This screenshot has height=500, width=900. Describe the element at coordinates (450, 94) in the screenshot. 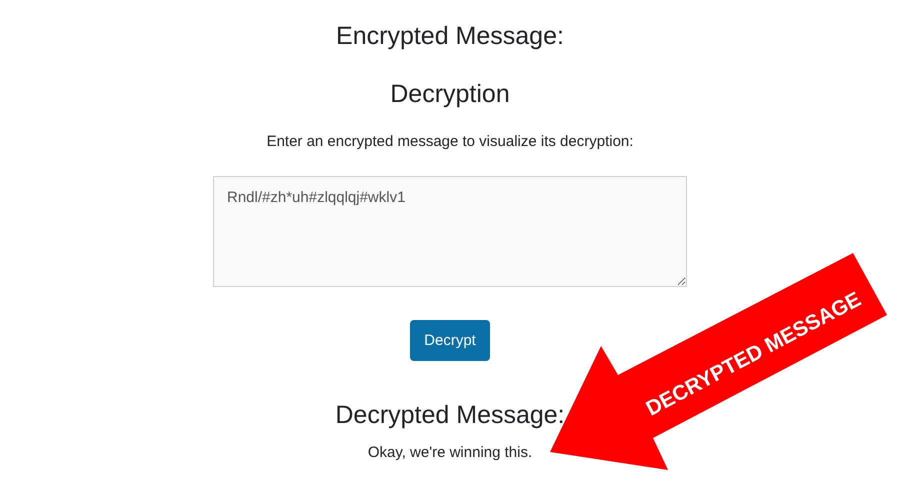

I see `section-title: Decryption` at that location.